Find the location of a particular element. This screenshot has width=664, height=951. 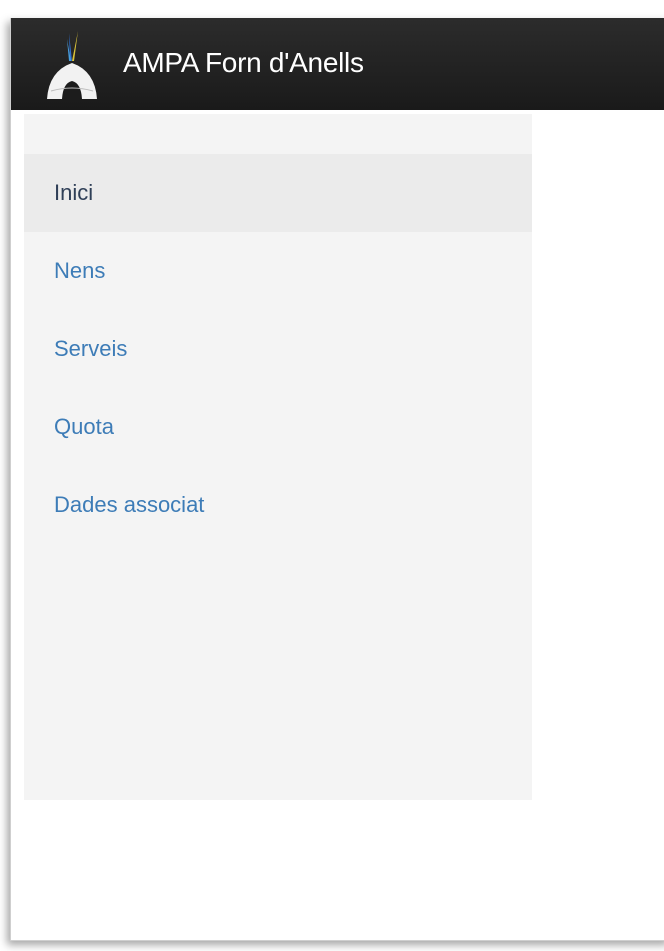

top-navbar: AMPA Forn d'Anells is located at coordinates (337, 64).